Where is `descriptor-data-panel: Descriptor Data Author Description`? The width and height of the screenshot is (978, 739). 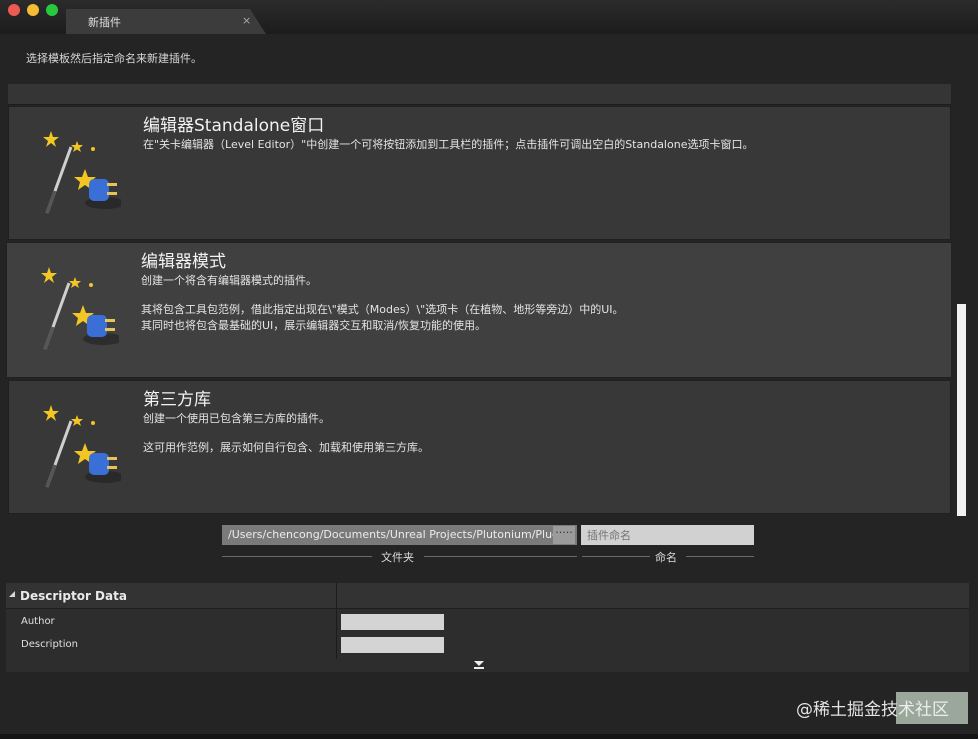
descriptor-data-panel: Descriptor Data Author Description is located at coordinates (487, 627).